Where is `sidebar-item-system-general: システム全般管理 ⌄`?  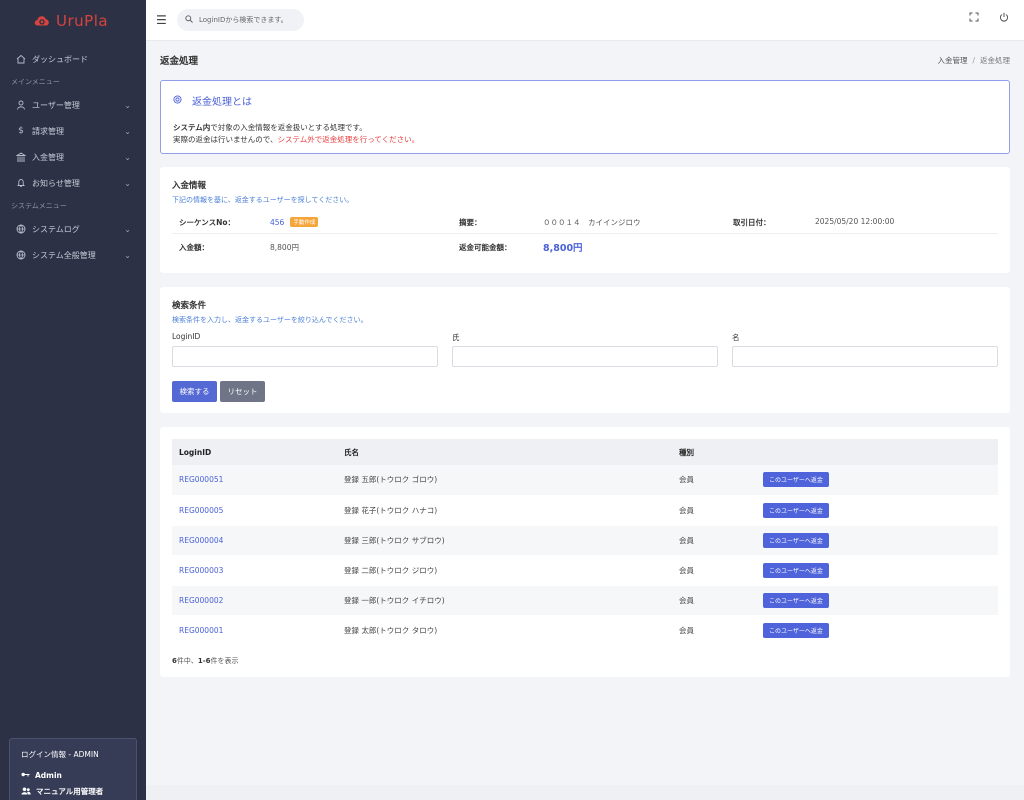 sidebar-item-system-general: システム全般管理 ⌄ is located at coordinates (73, 255).